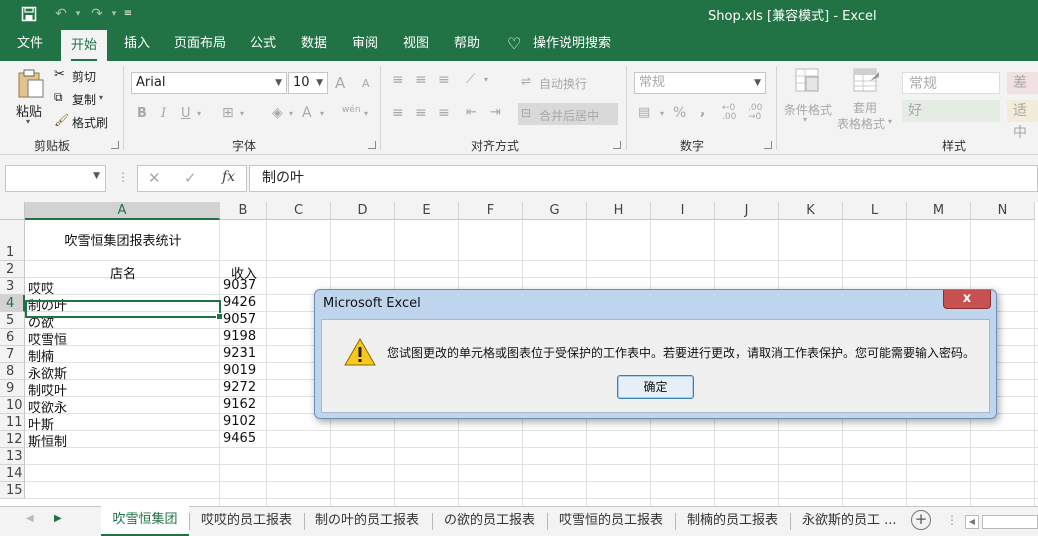 The height and width of the screenshot is (536, 1038). I want to click on format-painter-button: 格式刷, so click(90, 122).